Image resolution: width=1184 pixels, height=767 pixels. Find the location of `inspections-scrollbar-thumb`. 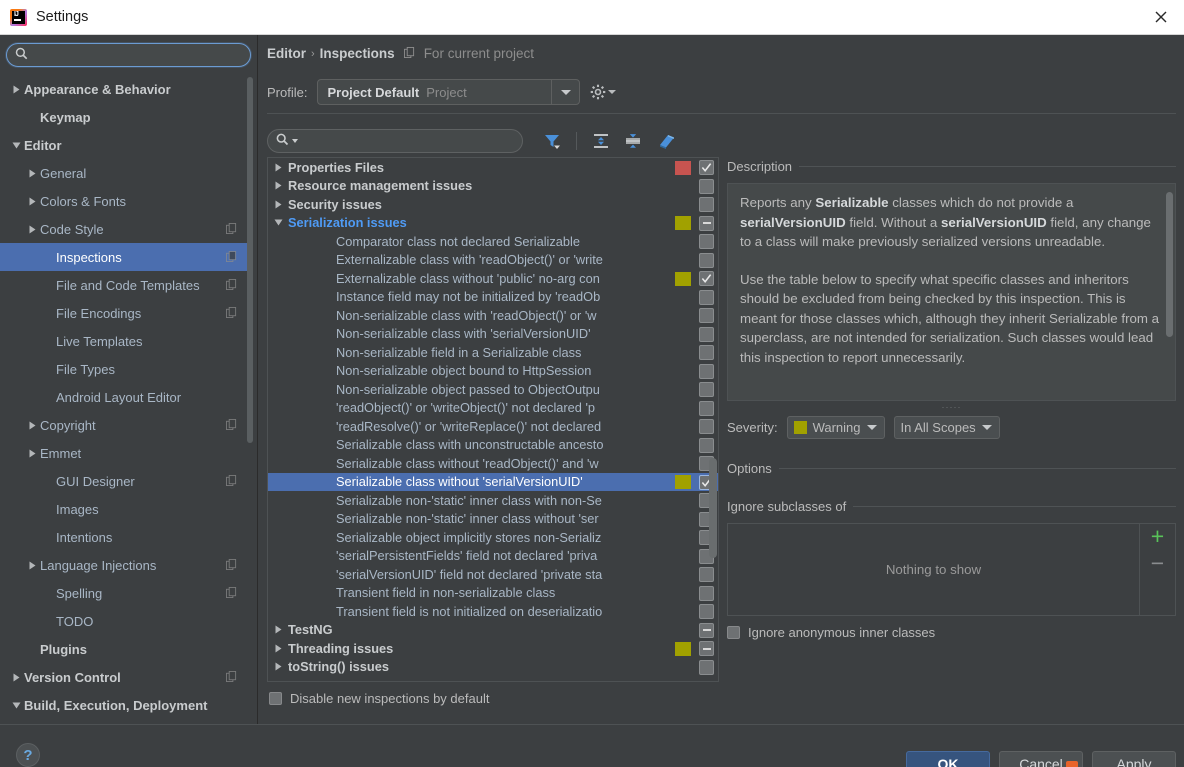

inspections-scrollbar-thumb is located at coordinates (713, 508).